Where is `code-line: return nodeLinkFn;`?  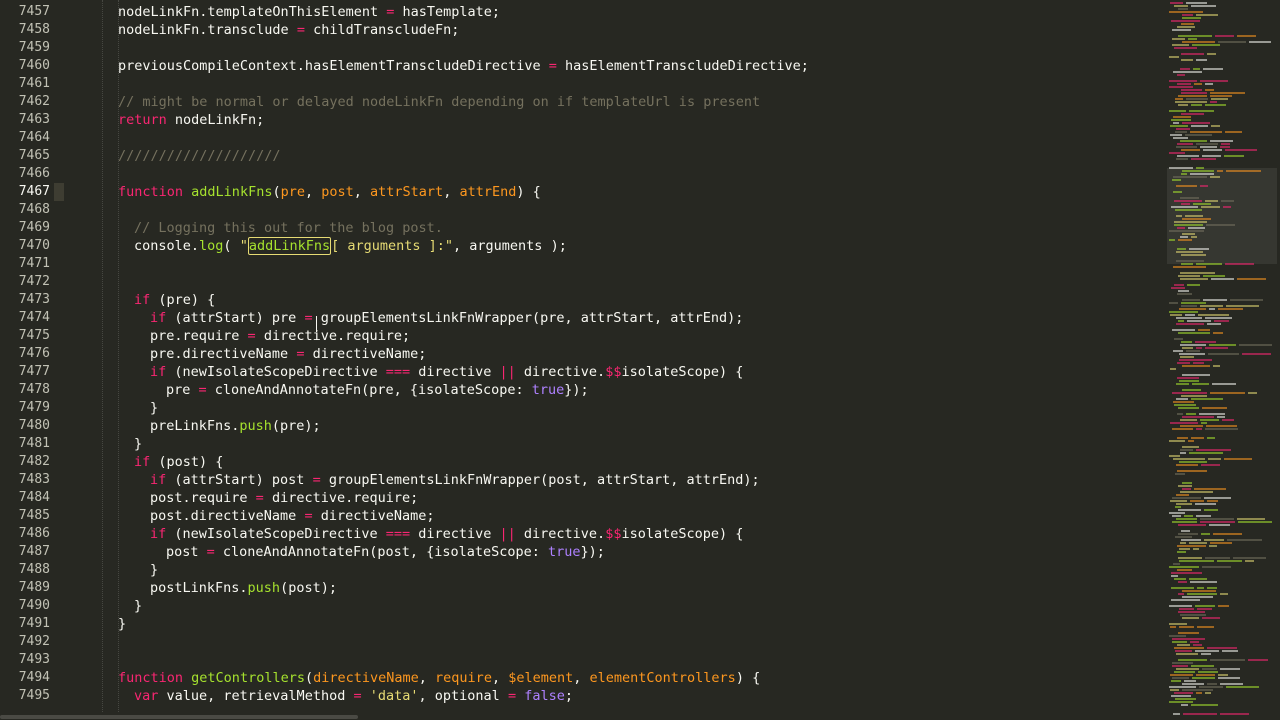
code-line: return nodeLinkFn; is located at coordinates (617, 120).